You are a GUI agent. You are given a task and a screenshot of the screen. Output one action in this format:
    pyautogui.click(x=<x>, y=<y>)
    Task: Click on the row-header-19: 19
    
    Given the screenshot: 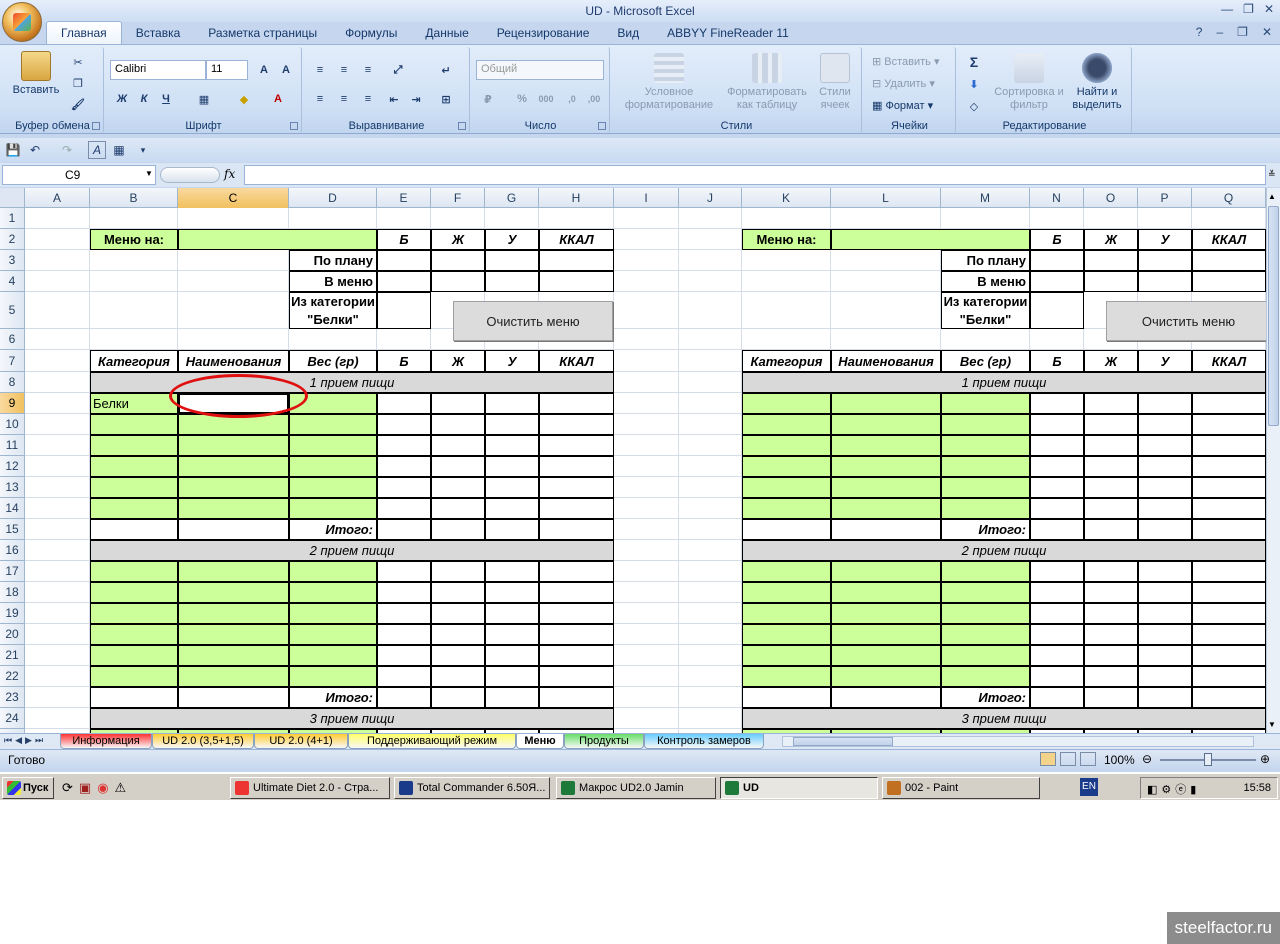 What is the action you would take?
    pyautogui.click(x=12, y=613)
    